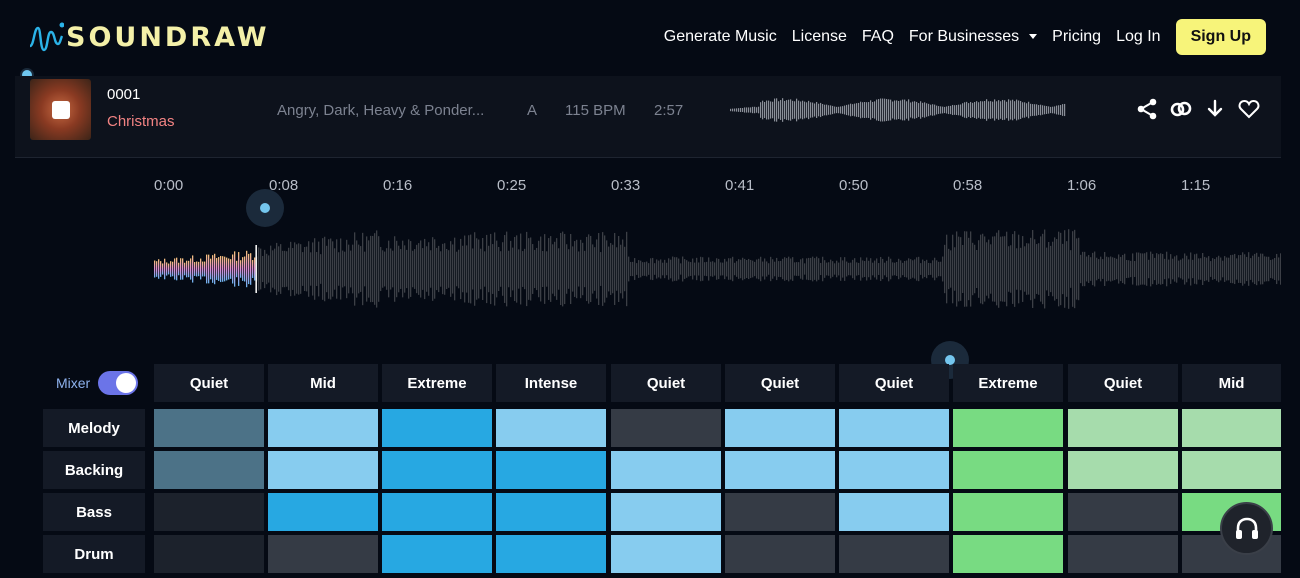 The width and height of the screenshot is (1300, 578). What do you see at coordinates (512, 185) in the screenshot?
I see `time-label: 0:25` at bounding box center [512, 185].